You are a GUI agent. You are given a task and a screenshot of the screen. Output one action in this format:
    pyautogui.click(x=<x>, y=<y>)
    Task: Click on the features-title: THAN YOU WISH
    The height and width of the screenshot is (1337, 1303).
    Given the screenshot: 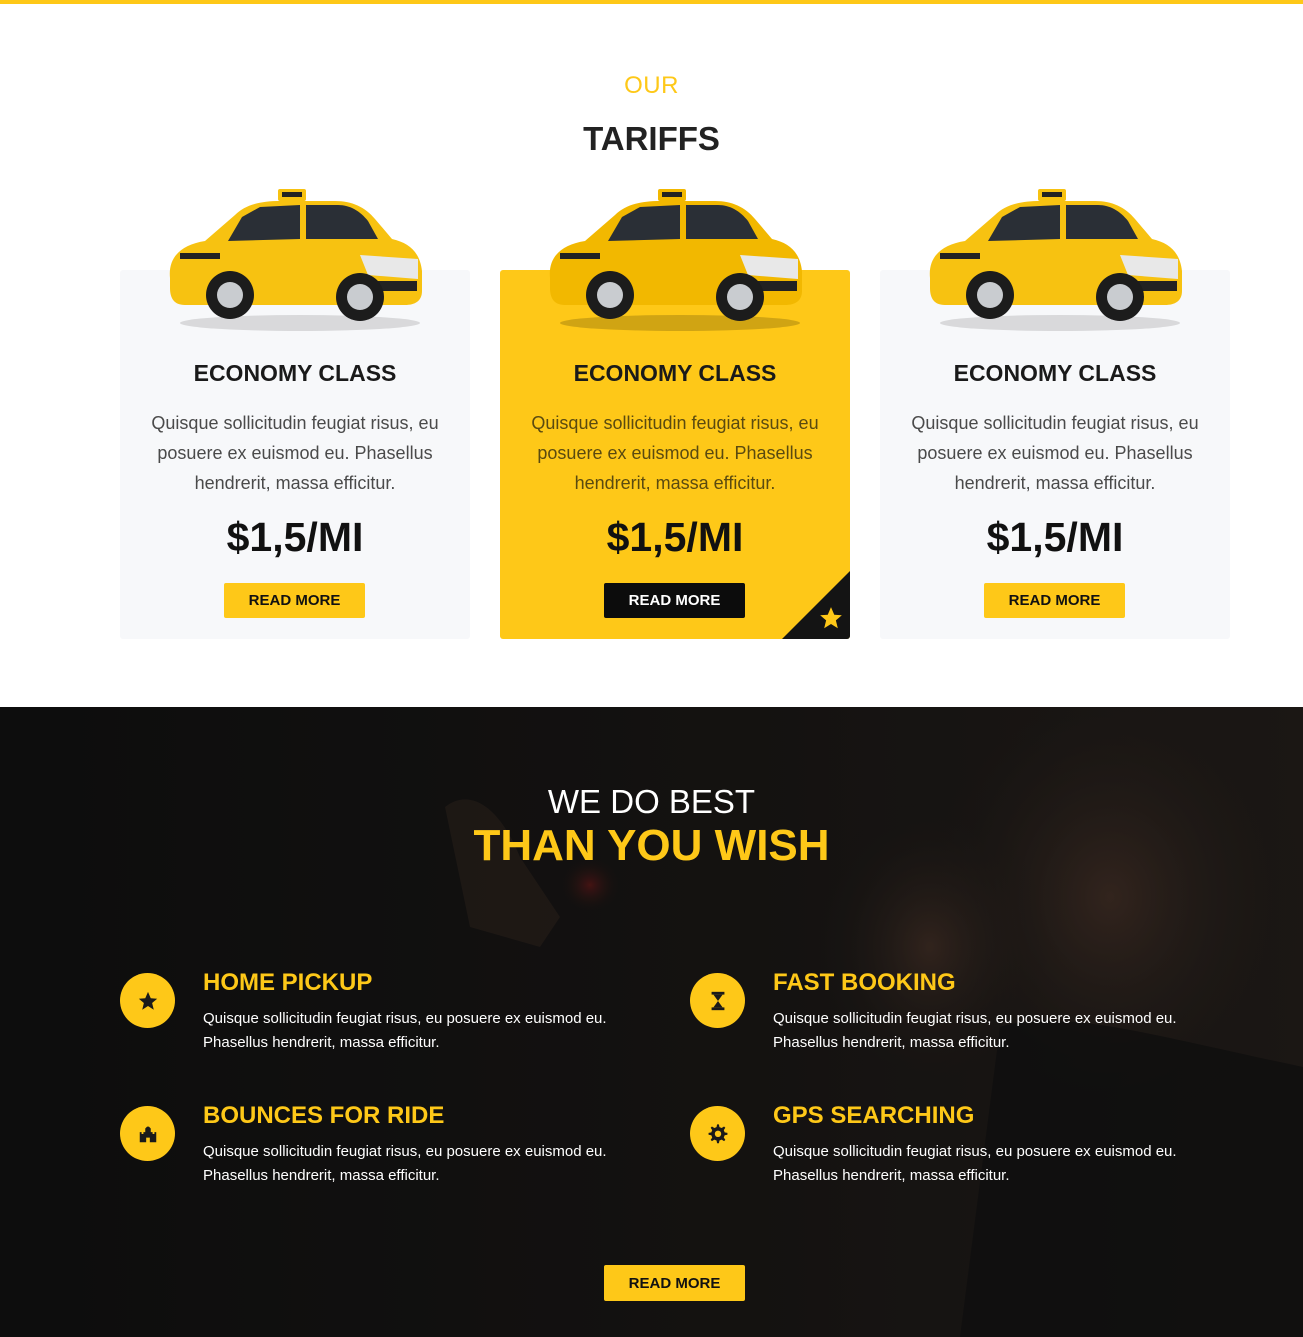 What is the action you would take?
    pyautogui.click(x=651, y=845)
    